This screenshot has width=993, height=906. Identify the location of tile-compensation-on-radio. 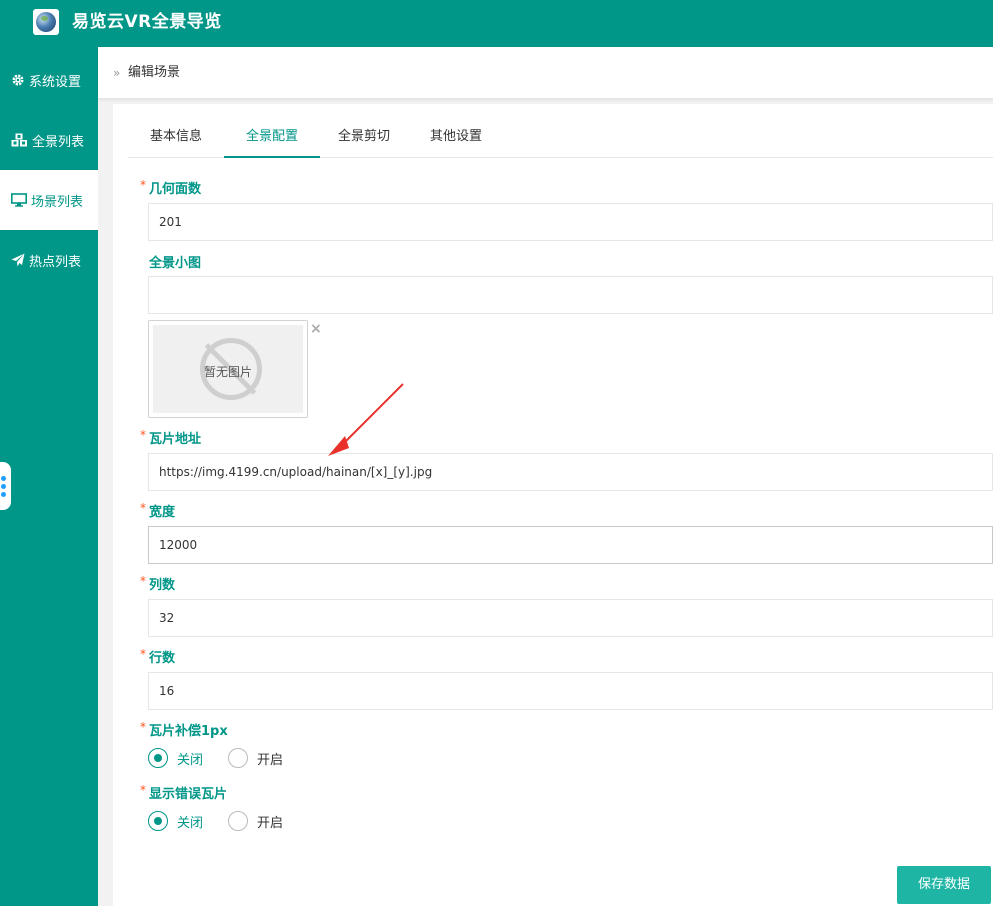
(238, 758).